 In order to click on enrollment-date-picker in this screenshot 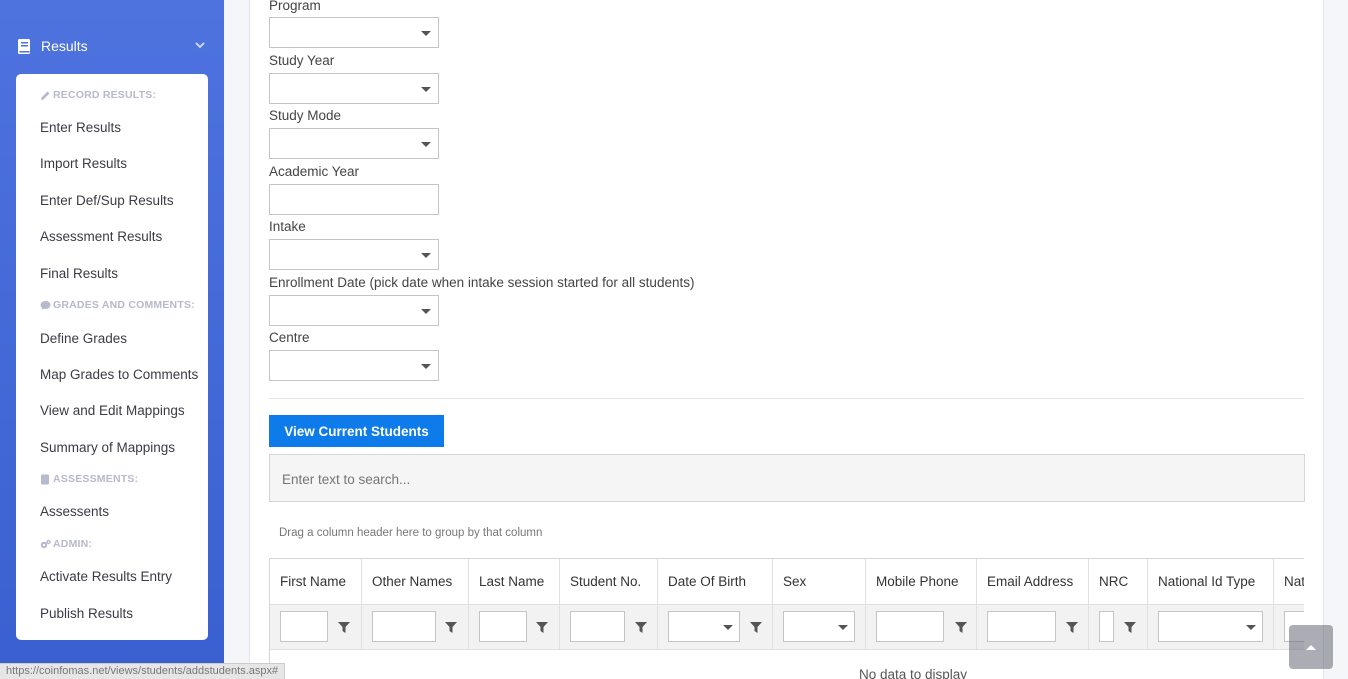, I will do `click(354, 310)`.